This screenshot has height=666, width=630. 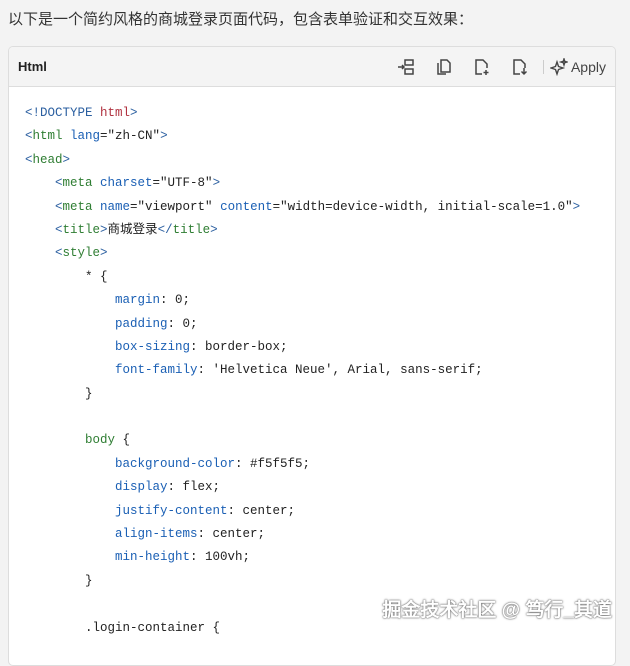 I want to click on code-token: background-color, so click(x=175, y=463).